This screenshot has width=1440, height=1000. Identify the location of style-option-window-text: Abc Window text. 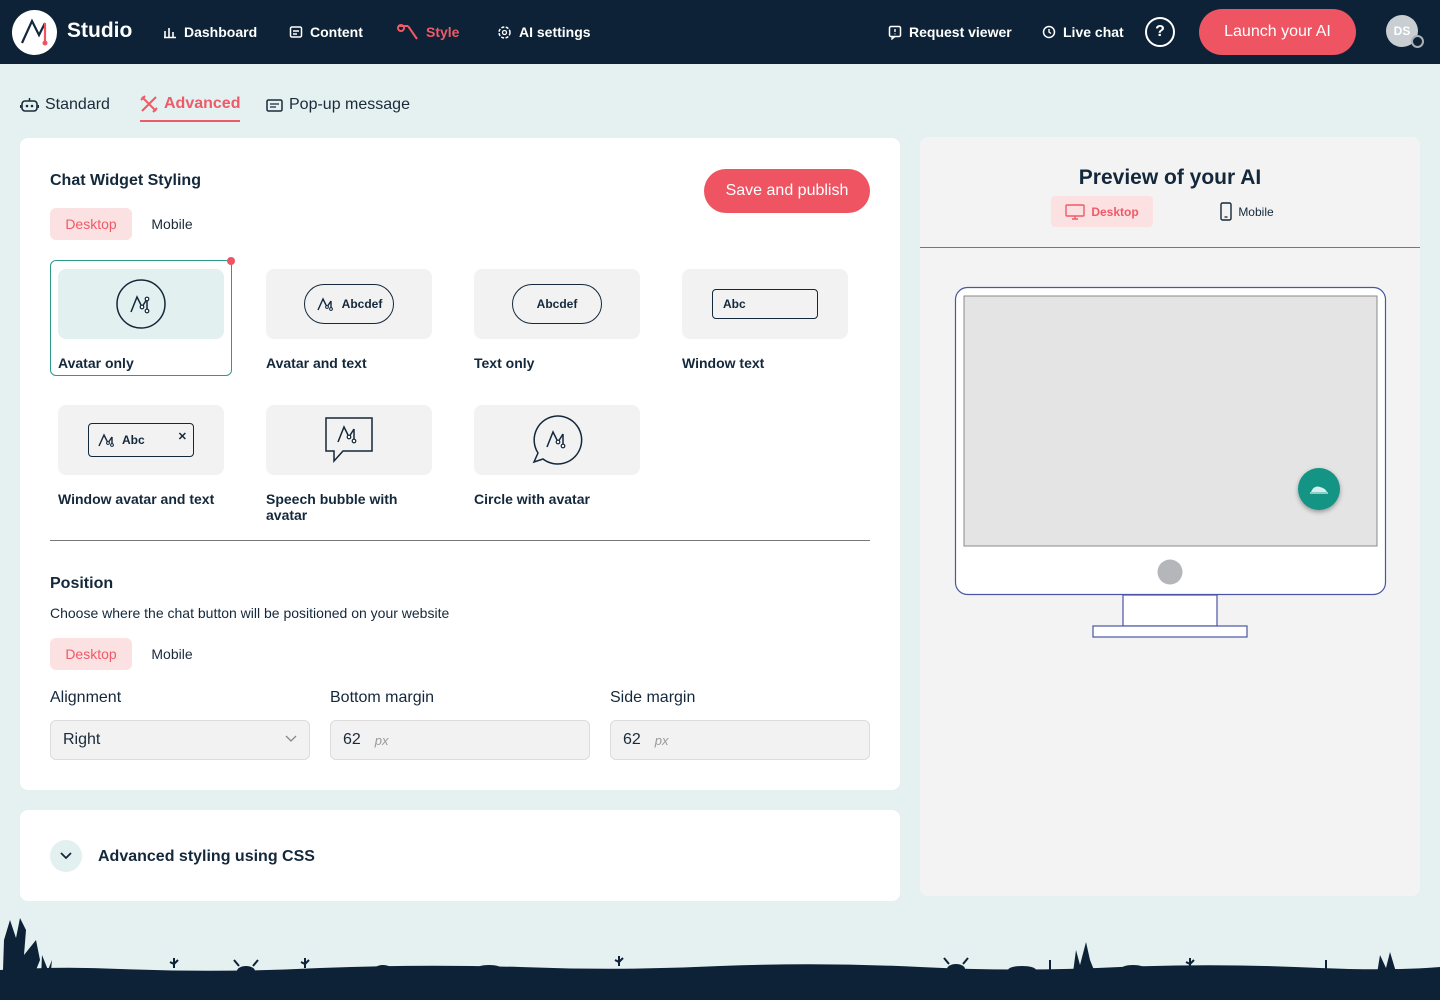
(765, 320).